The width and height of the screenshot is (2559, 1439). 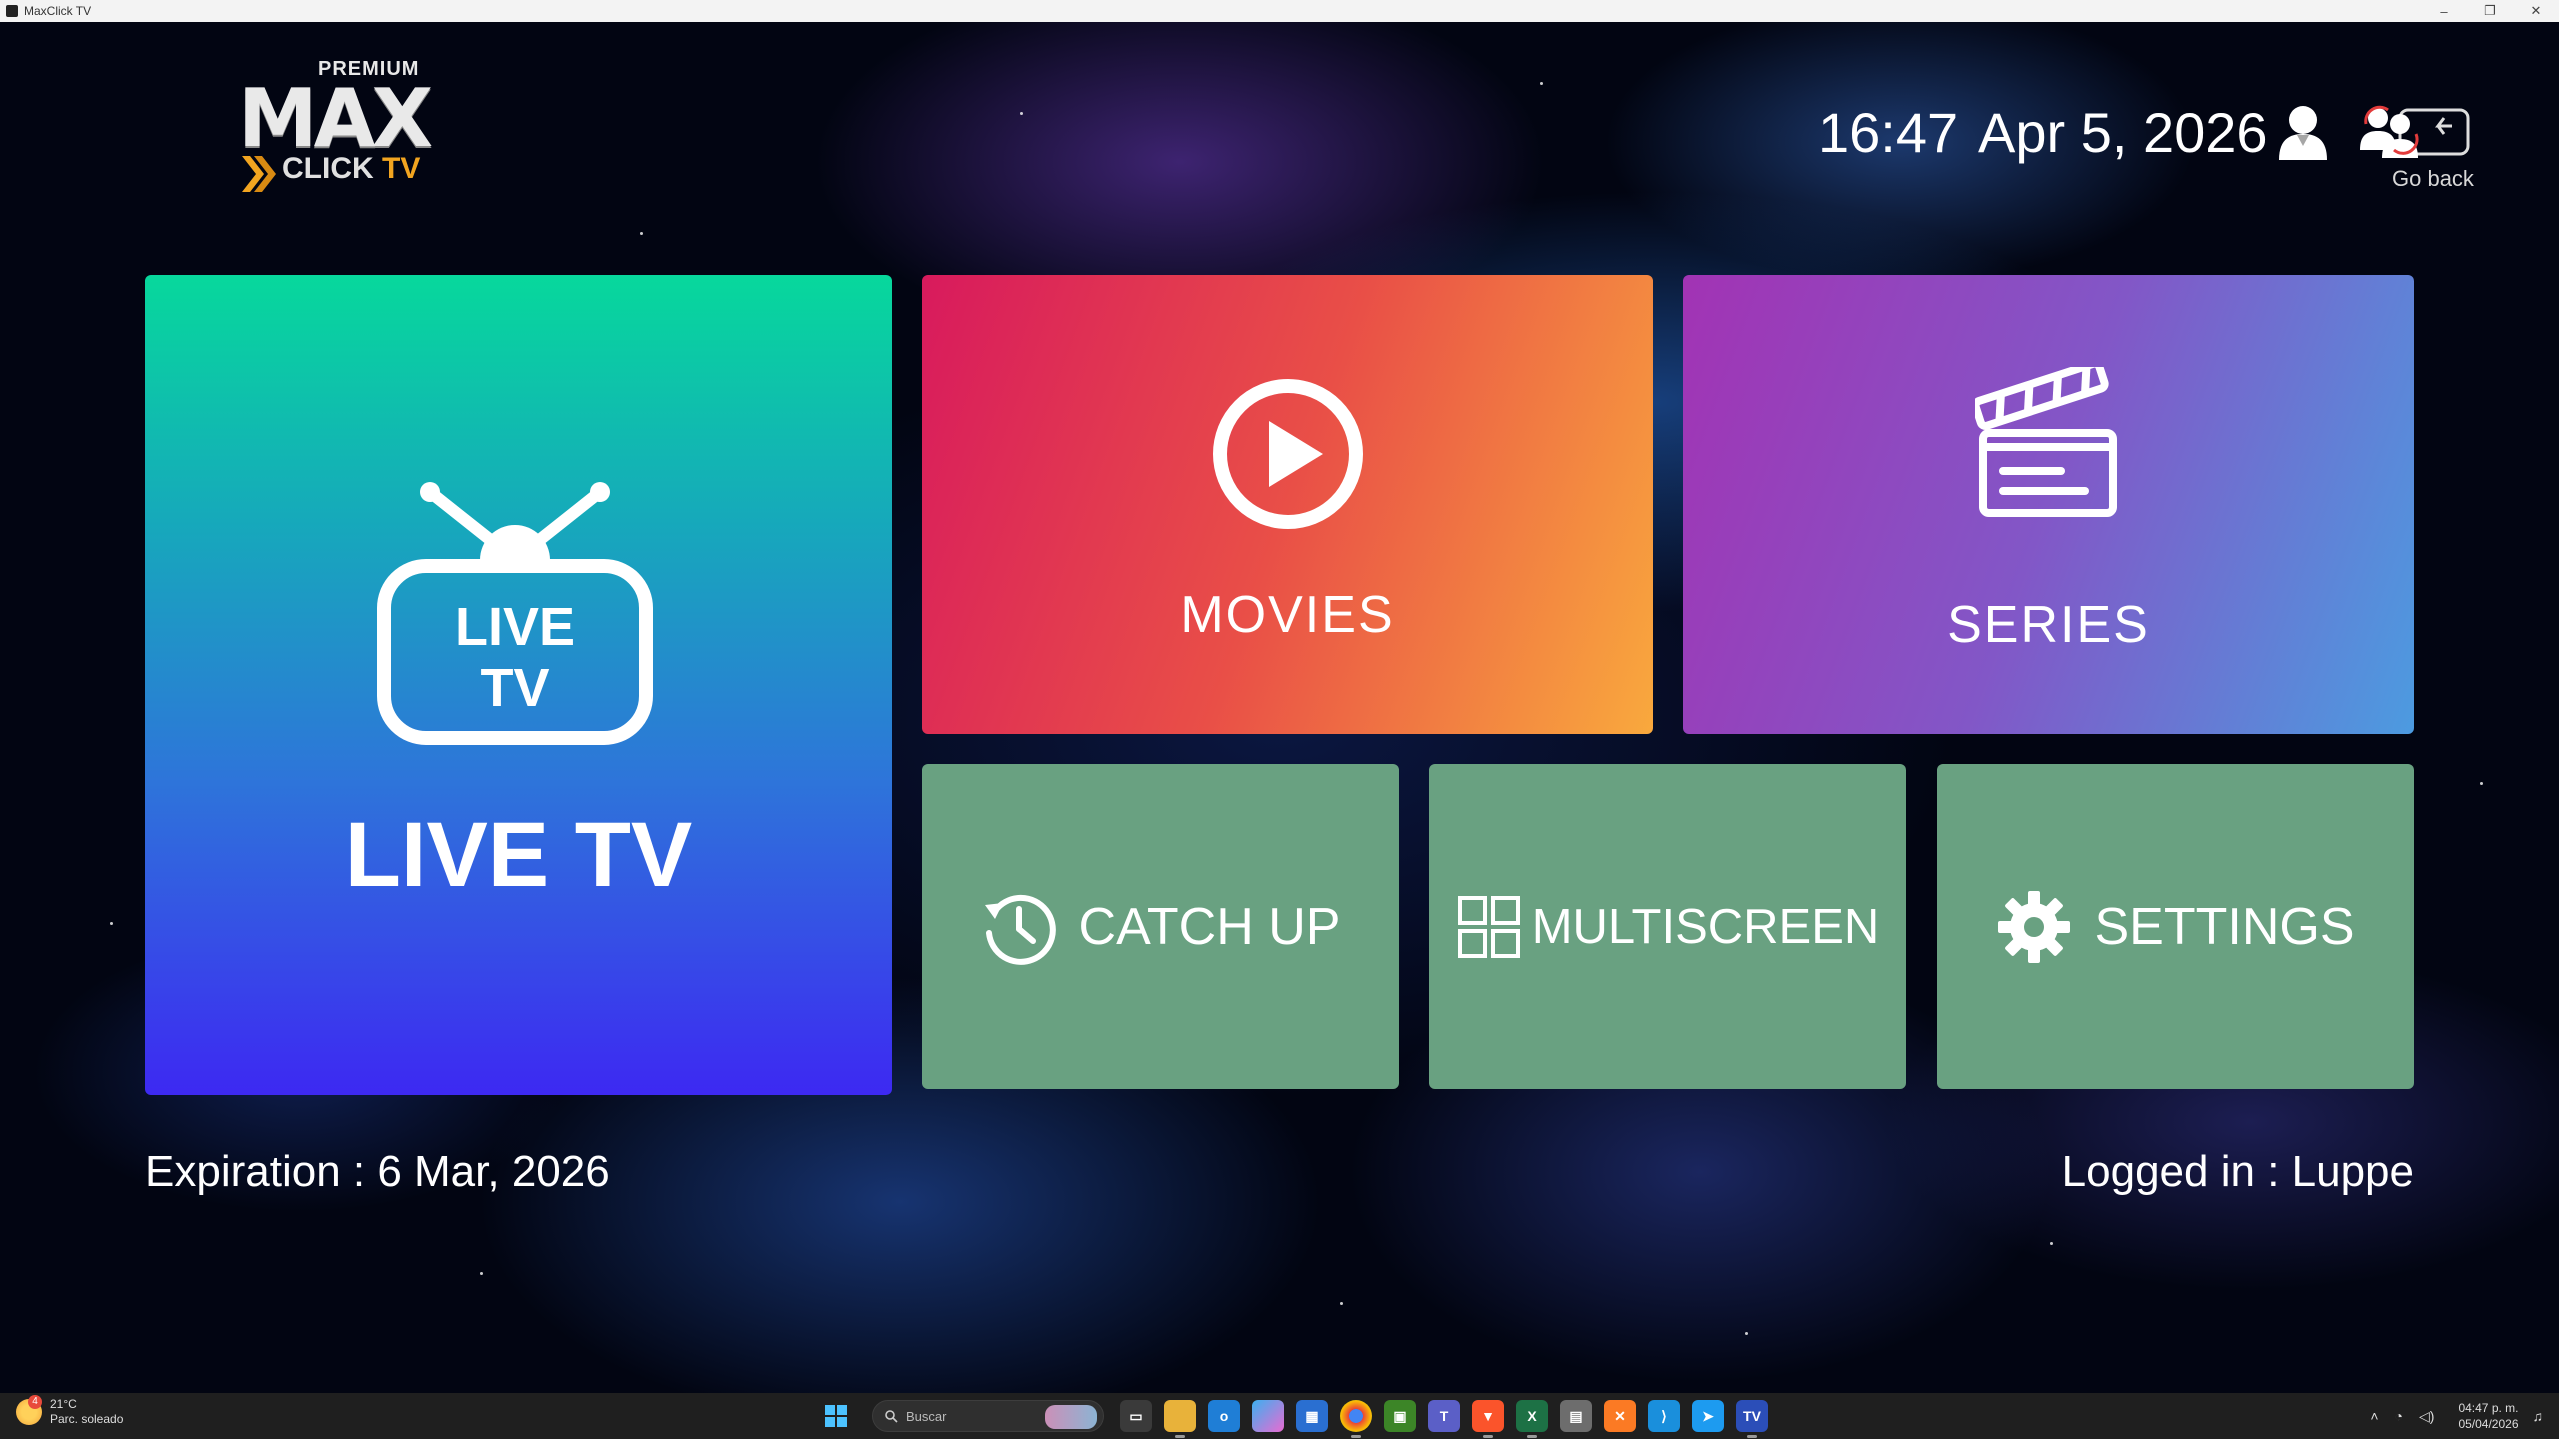 What do you see at coordinates (988, 1416) in the screenshot?
I see `taskbar-search: Buscar` at bounding box center [988, 1416].